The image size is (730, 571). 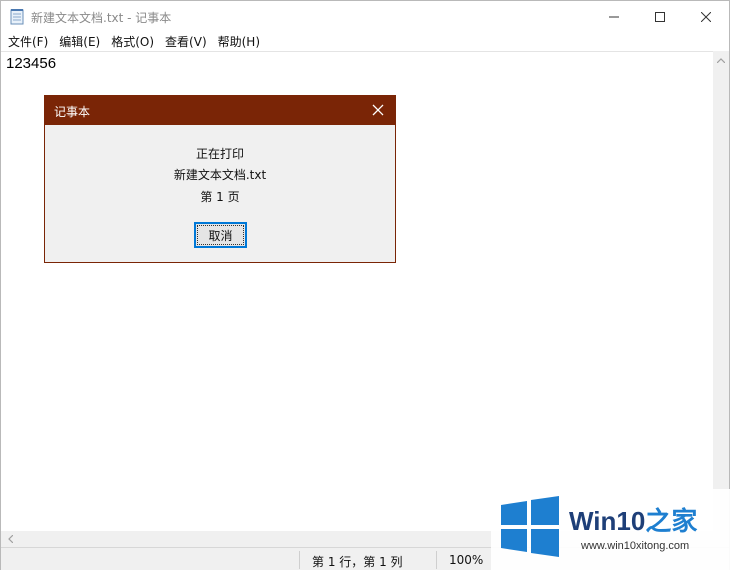 What do you see at coordinates (28, 41) in the screenshot?
I see `menu-file: 文件(F)` at bounding box center [28, 41].